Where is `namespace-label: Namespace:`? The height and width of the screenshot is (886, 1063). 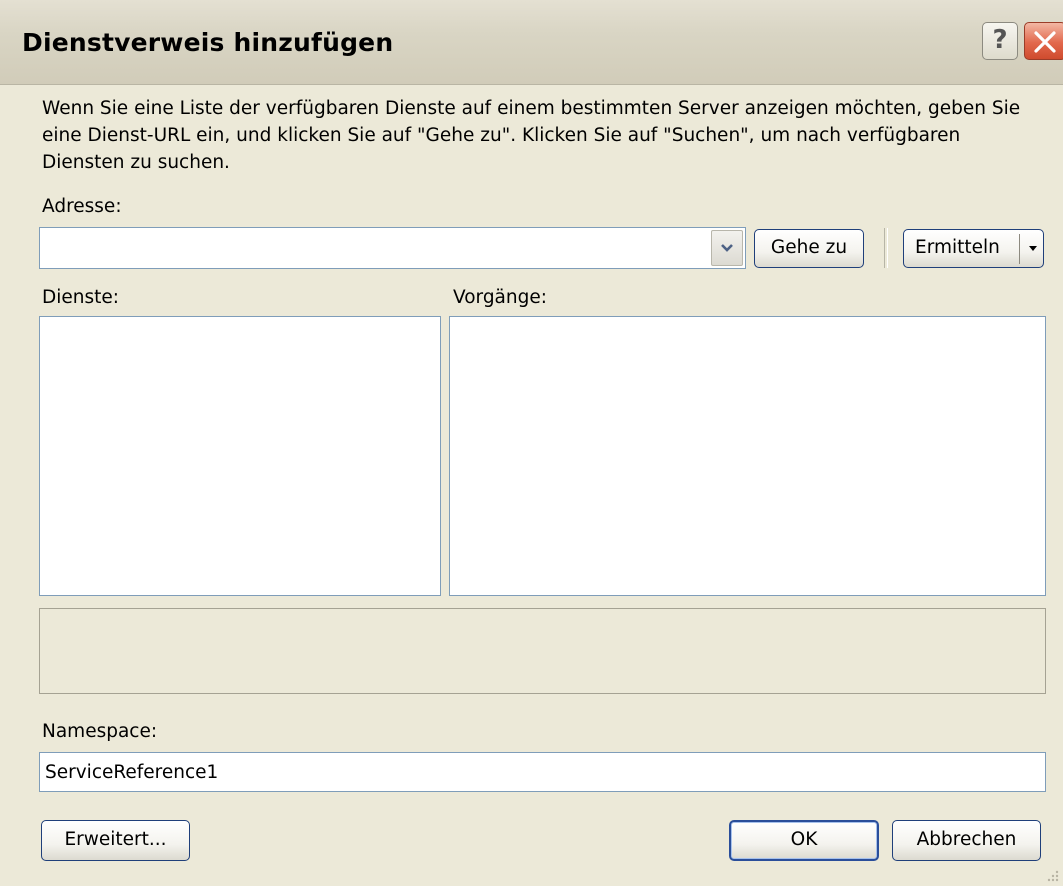 namespace-label: Namespace: is located at coordinates (100, 731).